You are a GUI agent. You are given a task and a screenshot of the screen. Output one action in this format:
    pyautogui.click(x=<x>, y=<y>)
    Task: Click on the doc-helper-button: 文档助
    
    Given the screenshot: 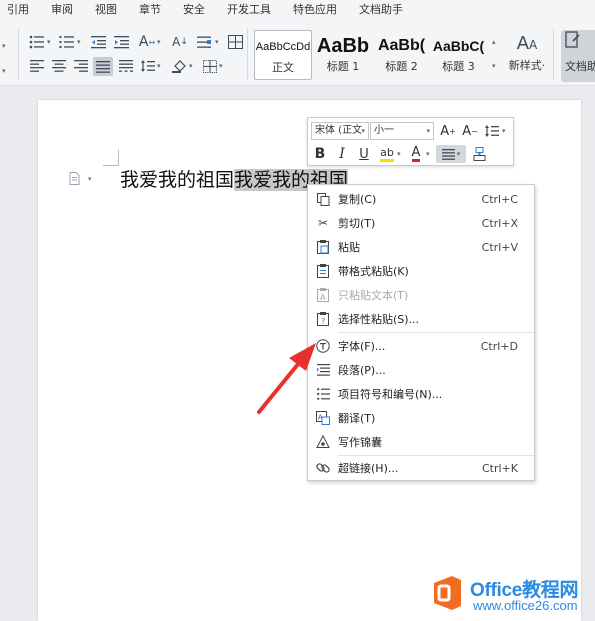 What is the action you would take?
    pyautogui.click(x=578, y=56)
    